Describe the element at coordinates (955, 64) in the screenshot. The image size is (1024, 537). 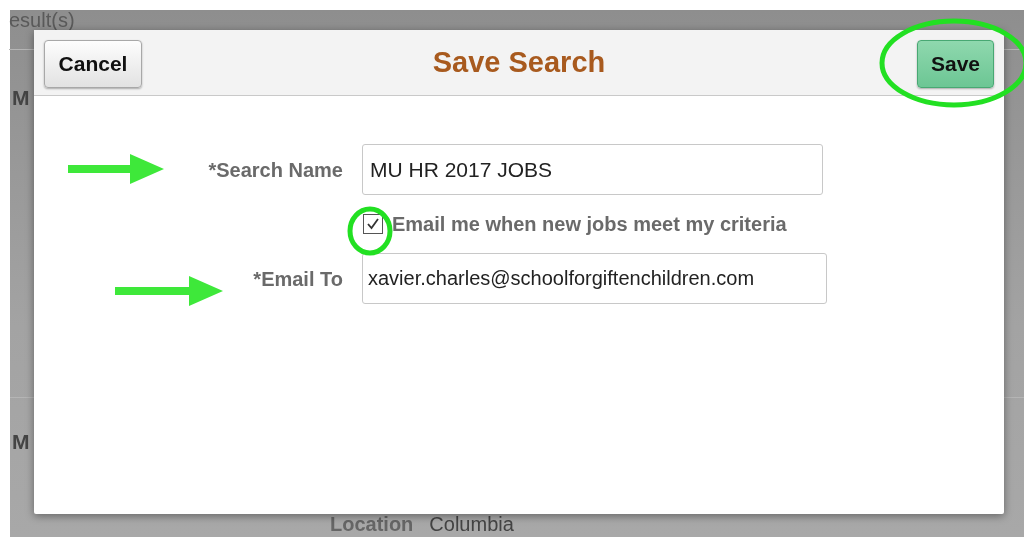
I see `save-button: Save` at that location.